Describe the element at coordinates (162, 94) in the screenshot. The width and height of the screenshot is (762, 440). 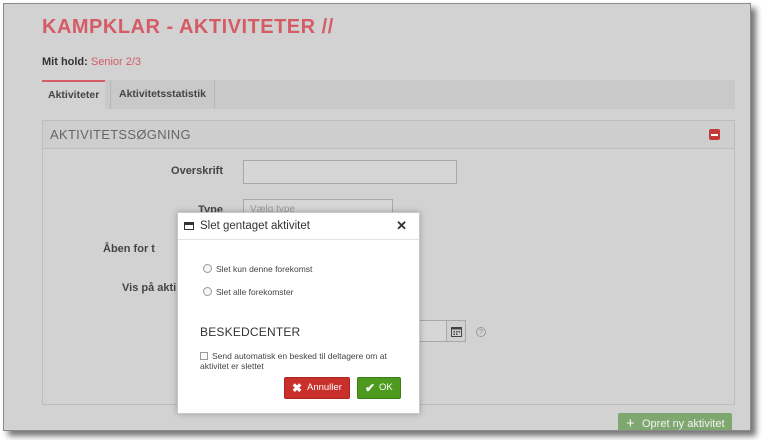
I see `tab-aktivitetsstatistik: Aktivitetsstatistik` at that location.